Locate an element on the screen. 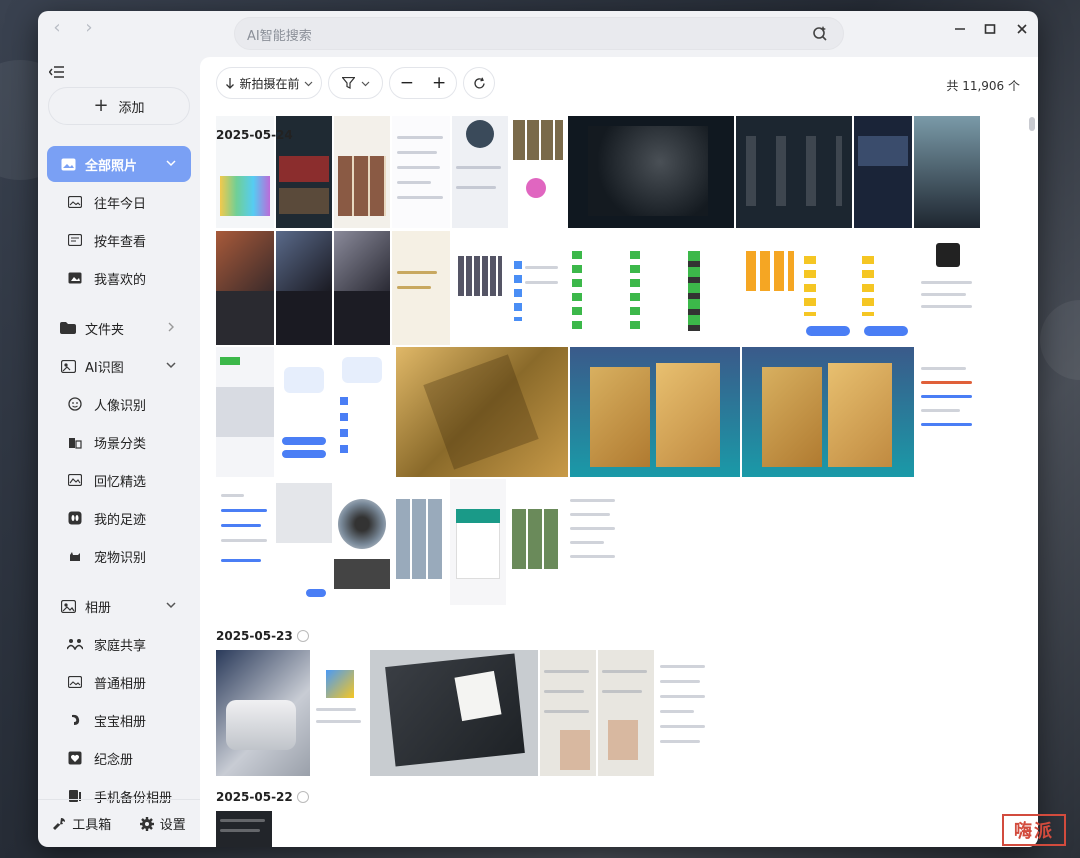 The height and width of the screenshot is (858, 1080). refresh-button is located at coordinates (479, 83).